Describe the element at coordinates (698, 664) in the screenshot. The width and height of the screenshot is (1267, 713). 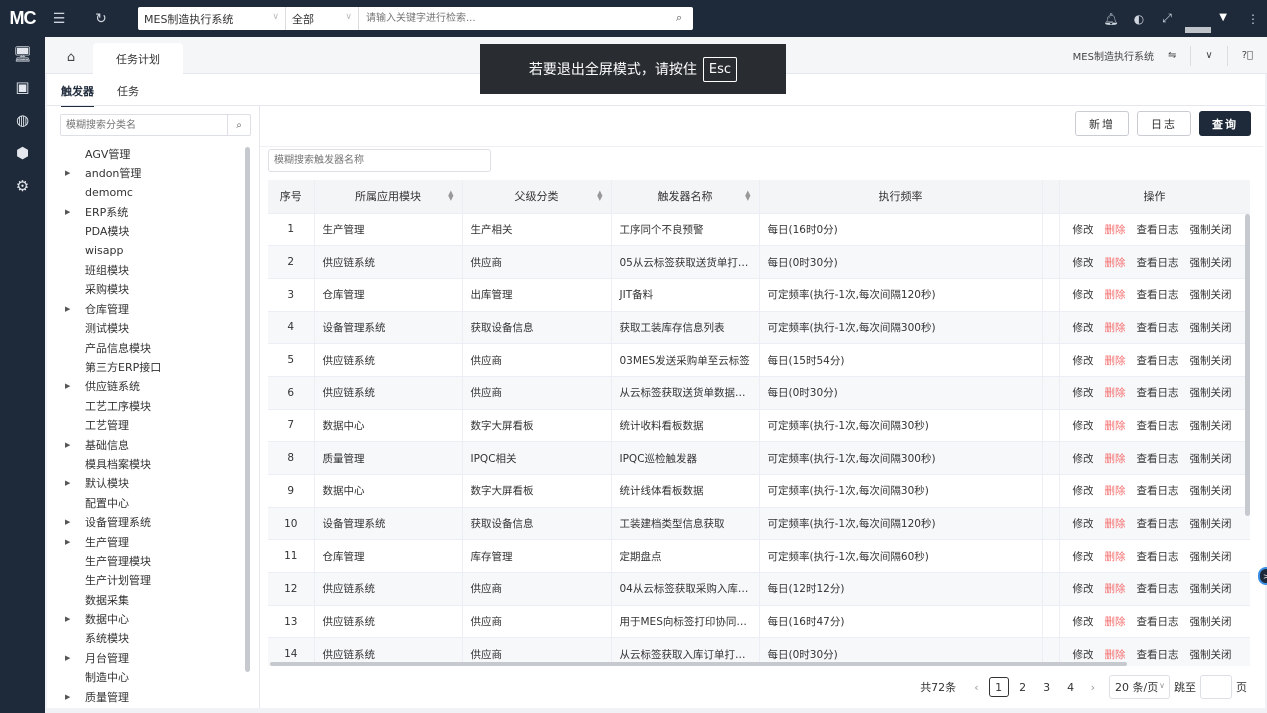
I see `table-horizontal-scrollbar` at that location.